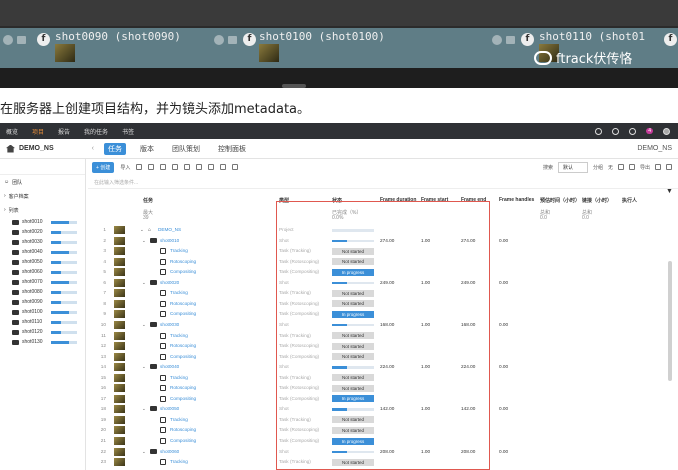 The height and width of the screenshot is (470, 678). What do you see at coordinates (560, 200) in the screenshot?
I see `col-bid: 预估时间（小时）` at bounding box center [560, 200].